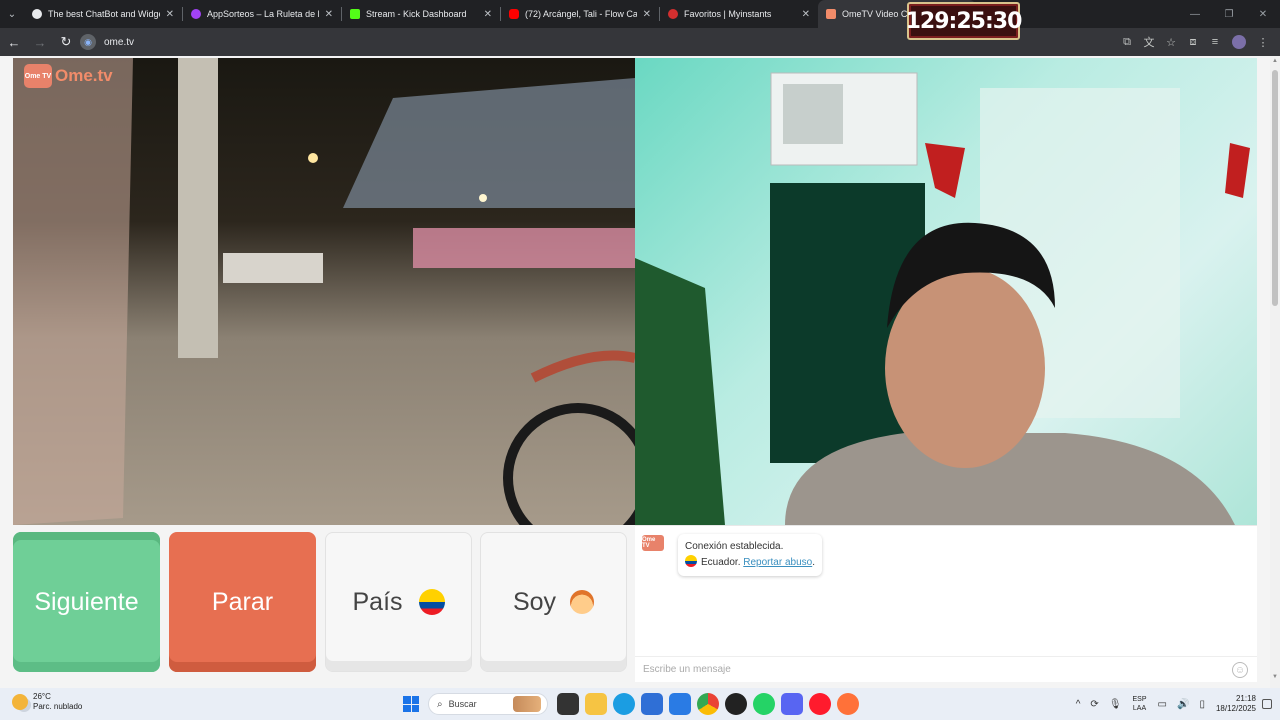 This screenshot has height=720, width=1280. What do you see at coordinates (1094, 704) in the screenshot?
I see `sync-icon: ⟳` at bounding box center [1094, 704].